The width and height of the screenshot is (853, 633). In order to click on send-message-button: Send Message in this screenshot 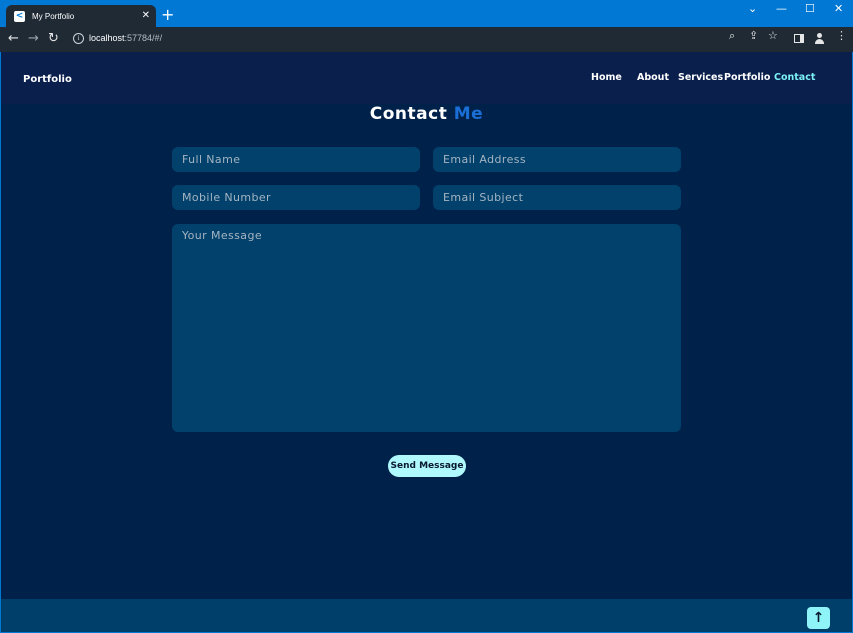, I will do `click(427, 466)`.